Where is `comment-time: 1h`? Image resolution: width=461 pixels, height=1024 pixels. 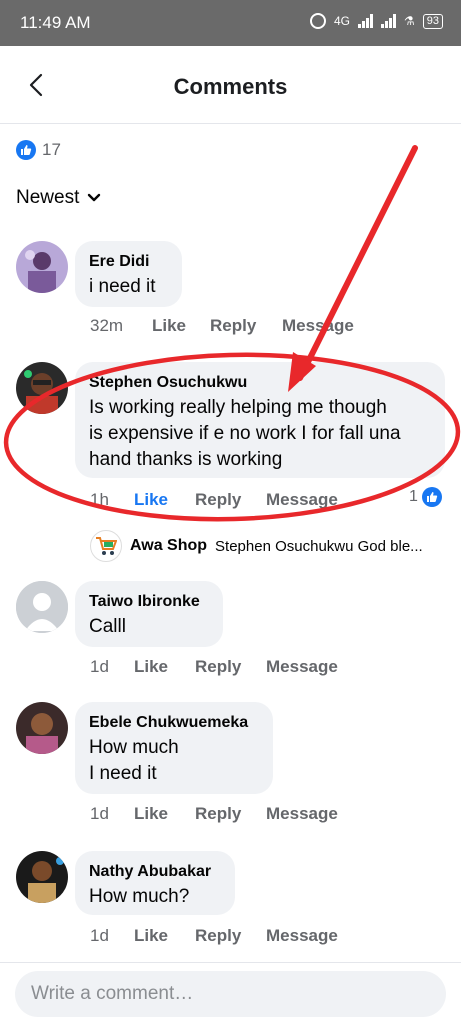
comment-time: 1h is located at coordinates (99, 499).